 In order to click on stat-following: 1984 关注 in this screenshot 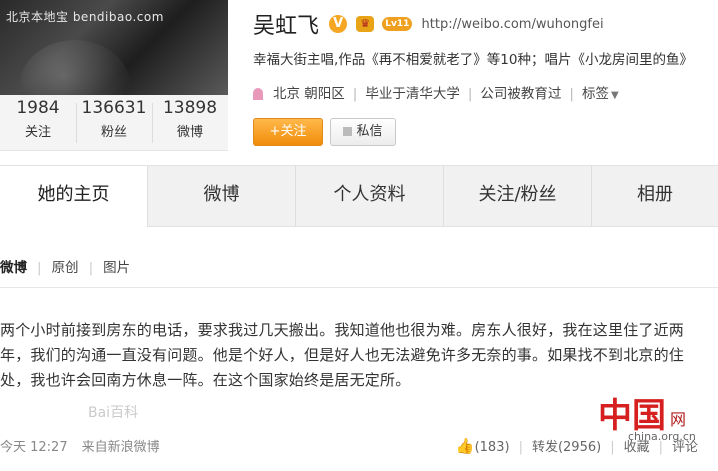, I will do `click(38, 117)`.